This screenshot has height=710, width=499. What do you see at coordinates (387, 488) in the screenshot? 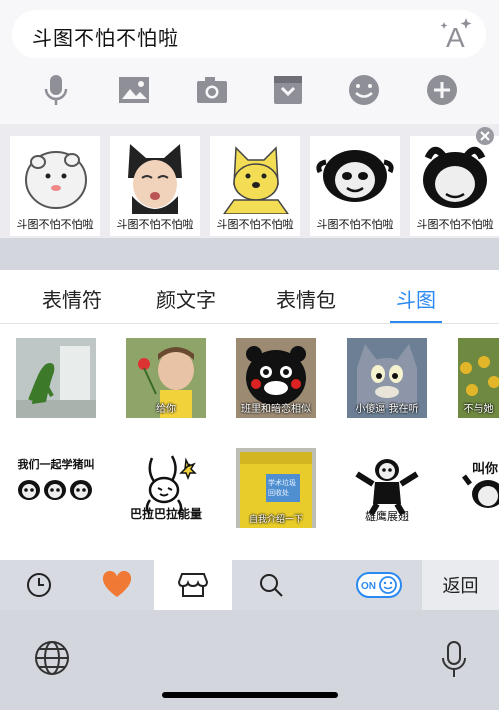
I see `sticker-thumb: 雄鹰展翅` at bounding box center [387, 488].